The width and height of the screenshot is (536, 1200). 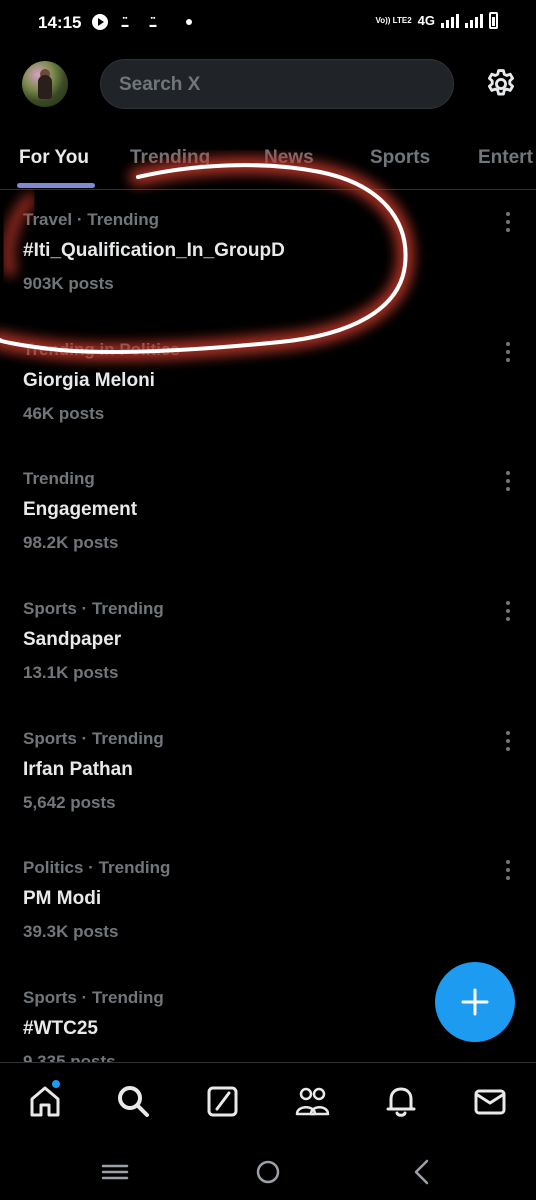 What do you see at coordinates (80, 509) in the screenshot?
I see `trend-title: Engagement` at bounding box center [80, 509].